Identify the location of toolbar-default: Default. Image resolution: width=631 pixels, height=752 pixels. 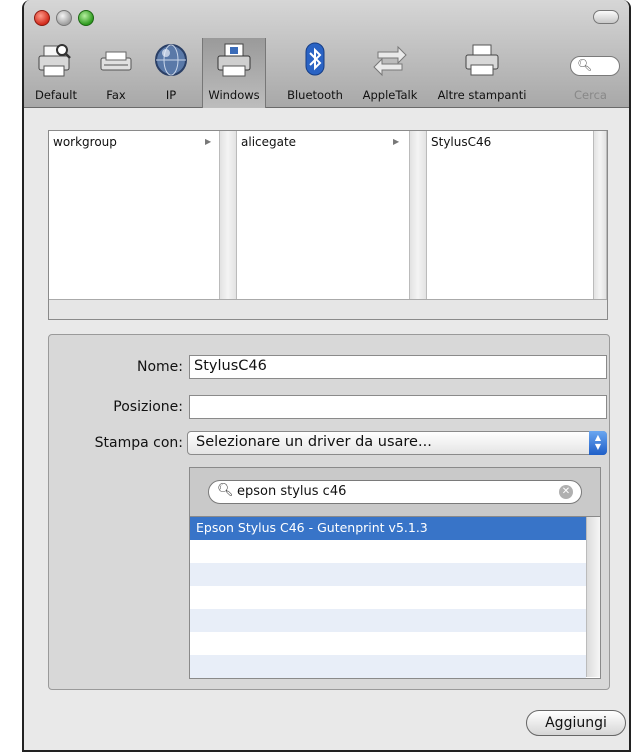
(56, 72).